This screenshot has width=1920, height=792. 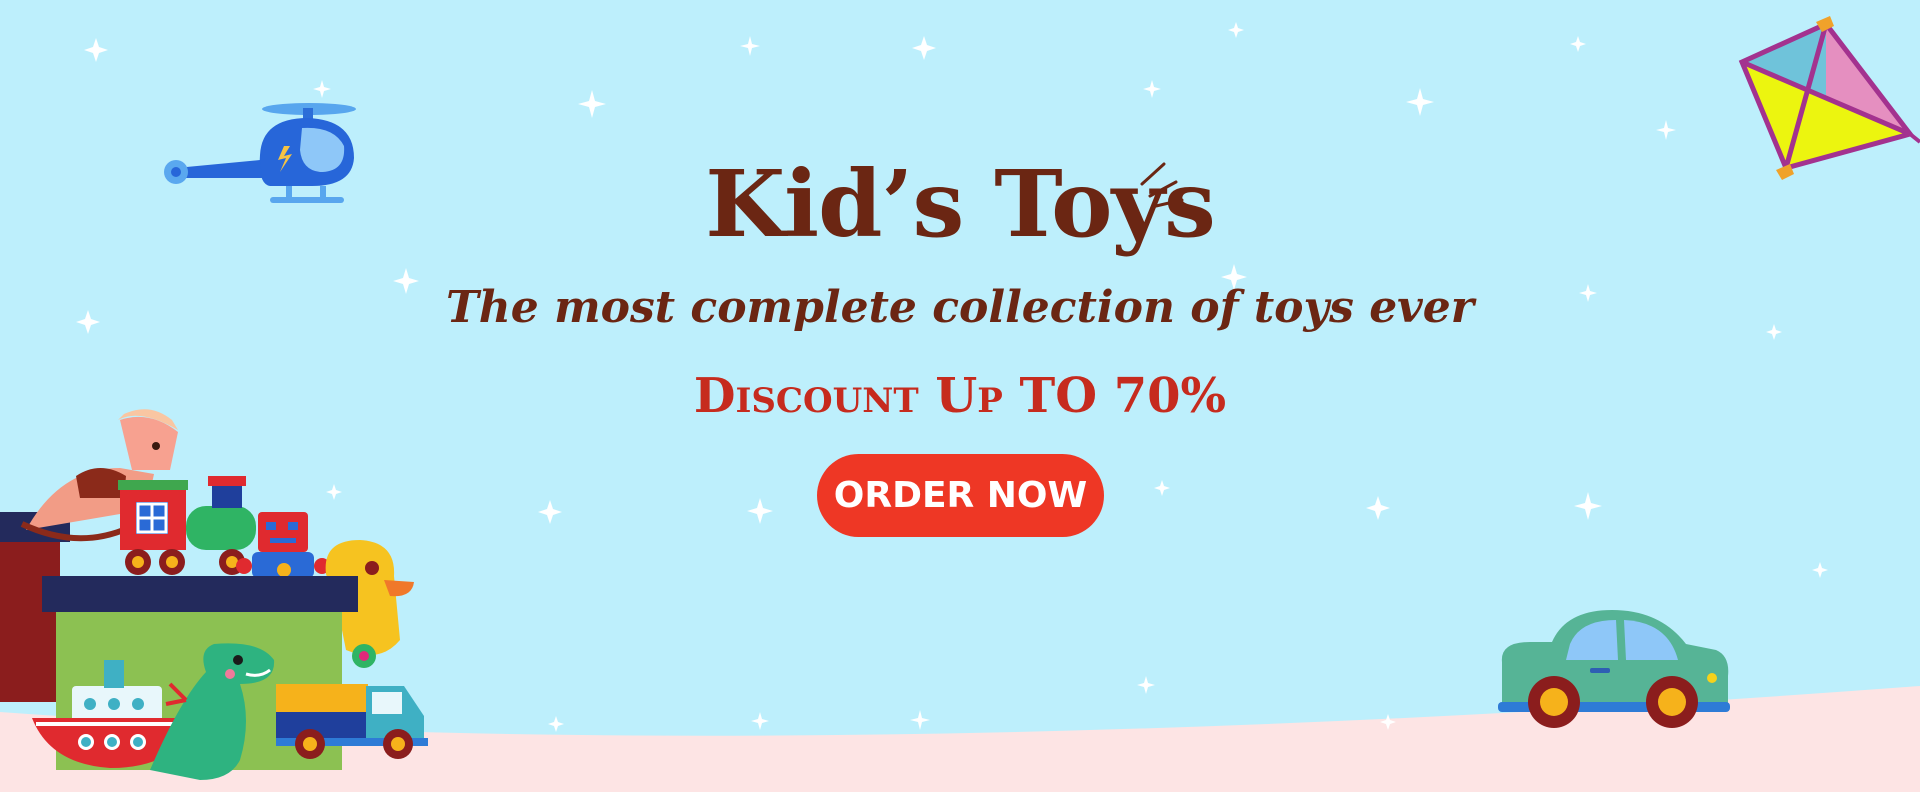 What do you see at coordinates (960, 495) in the screenshot?
I see `order-now-button: ORDER NOW` at bounding box center [960, 495].